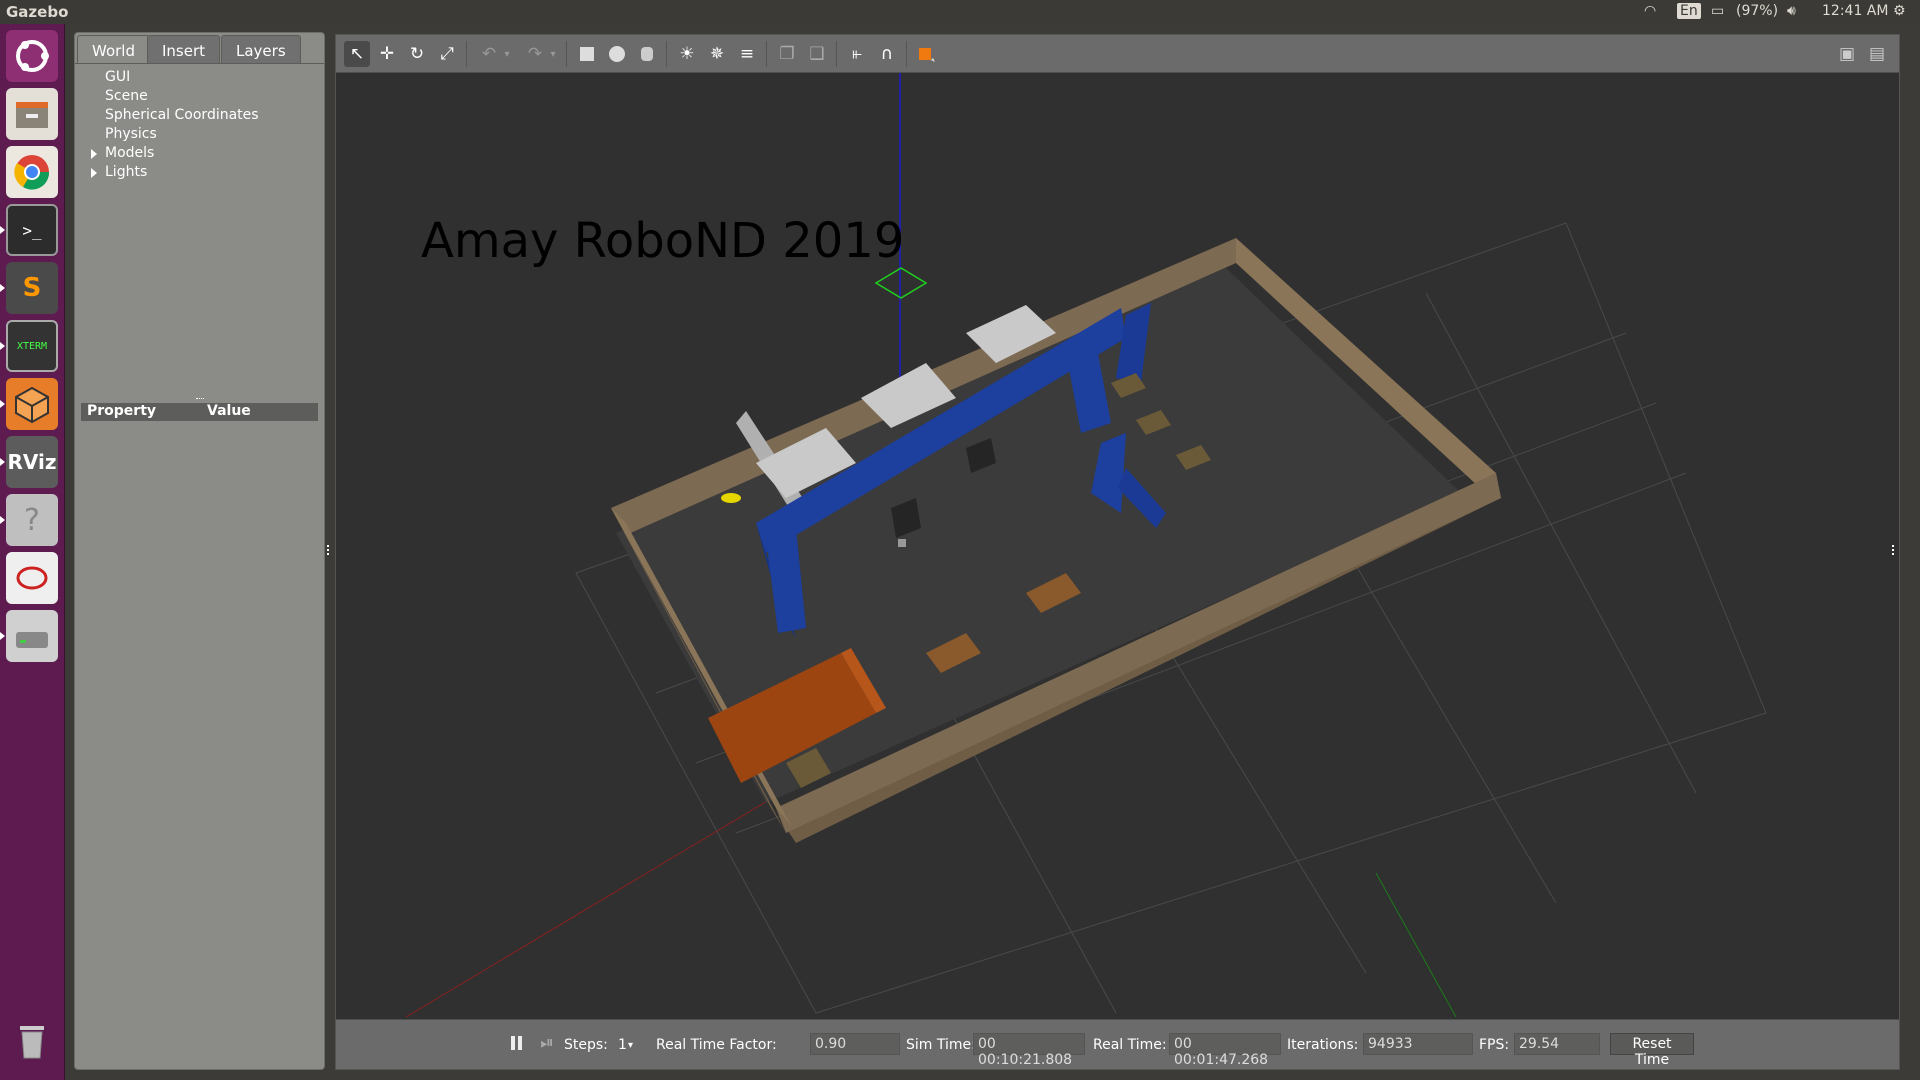 The image size is (1920, 1080). I want to click on sim-time-label: Sim Time:, so click(941, 1045).